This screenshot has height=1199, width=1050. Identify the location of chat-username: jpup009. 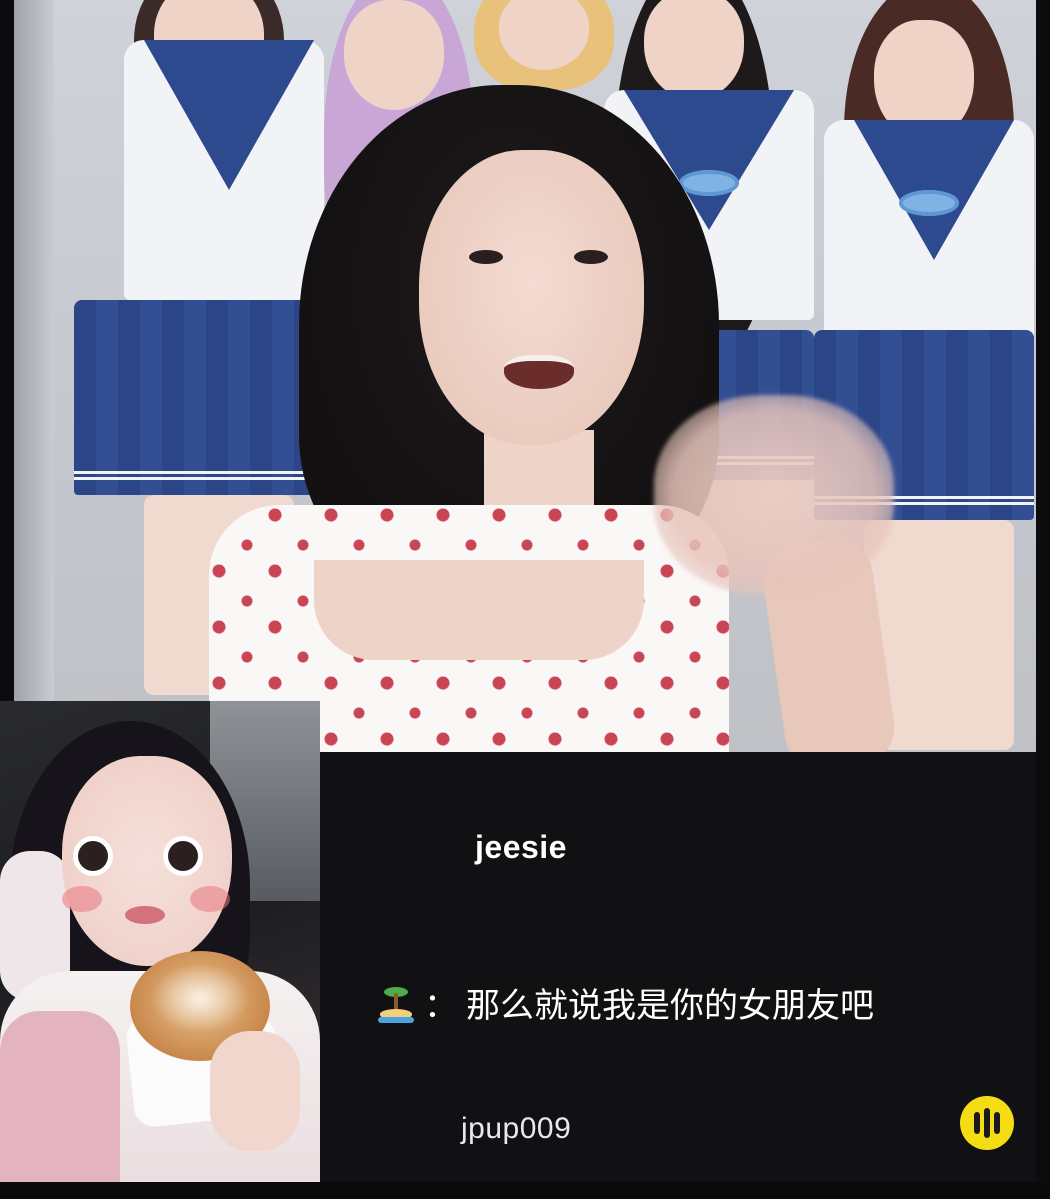
(516, 1129).